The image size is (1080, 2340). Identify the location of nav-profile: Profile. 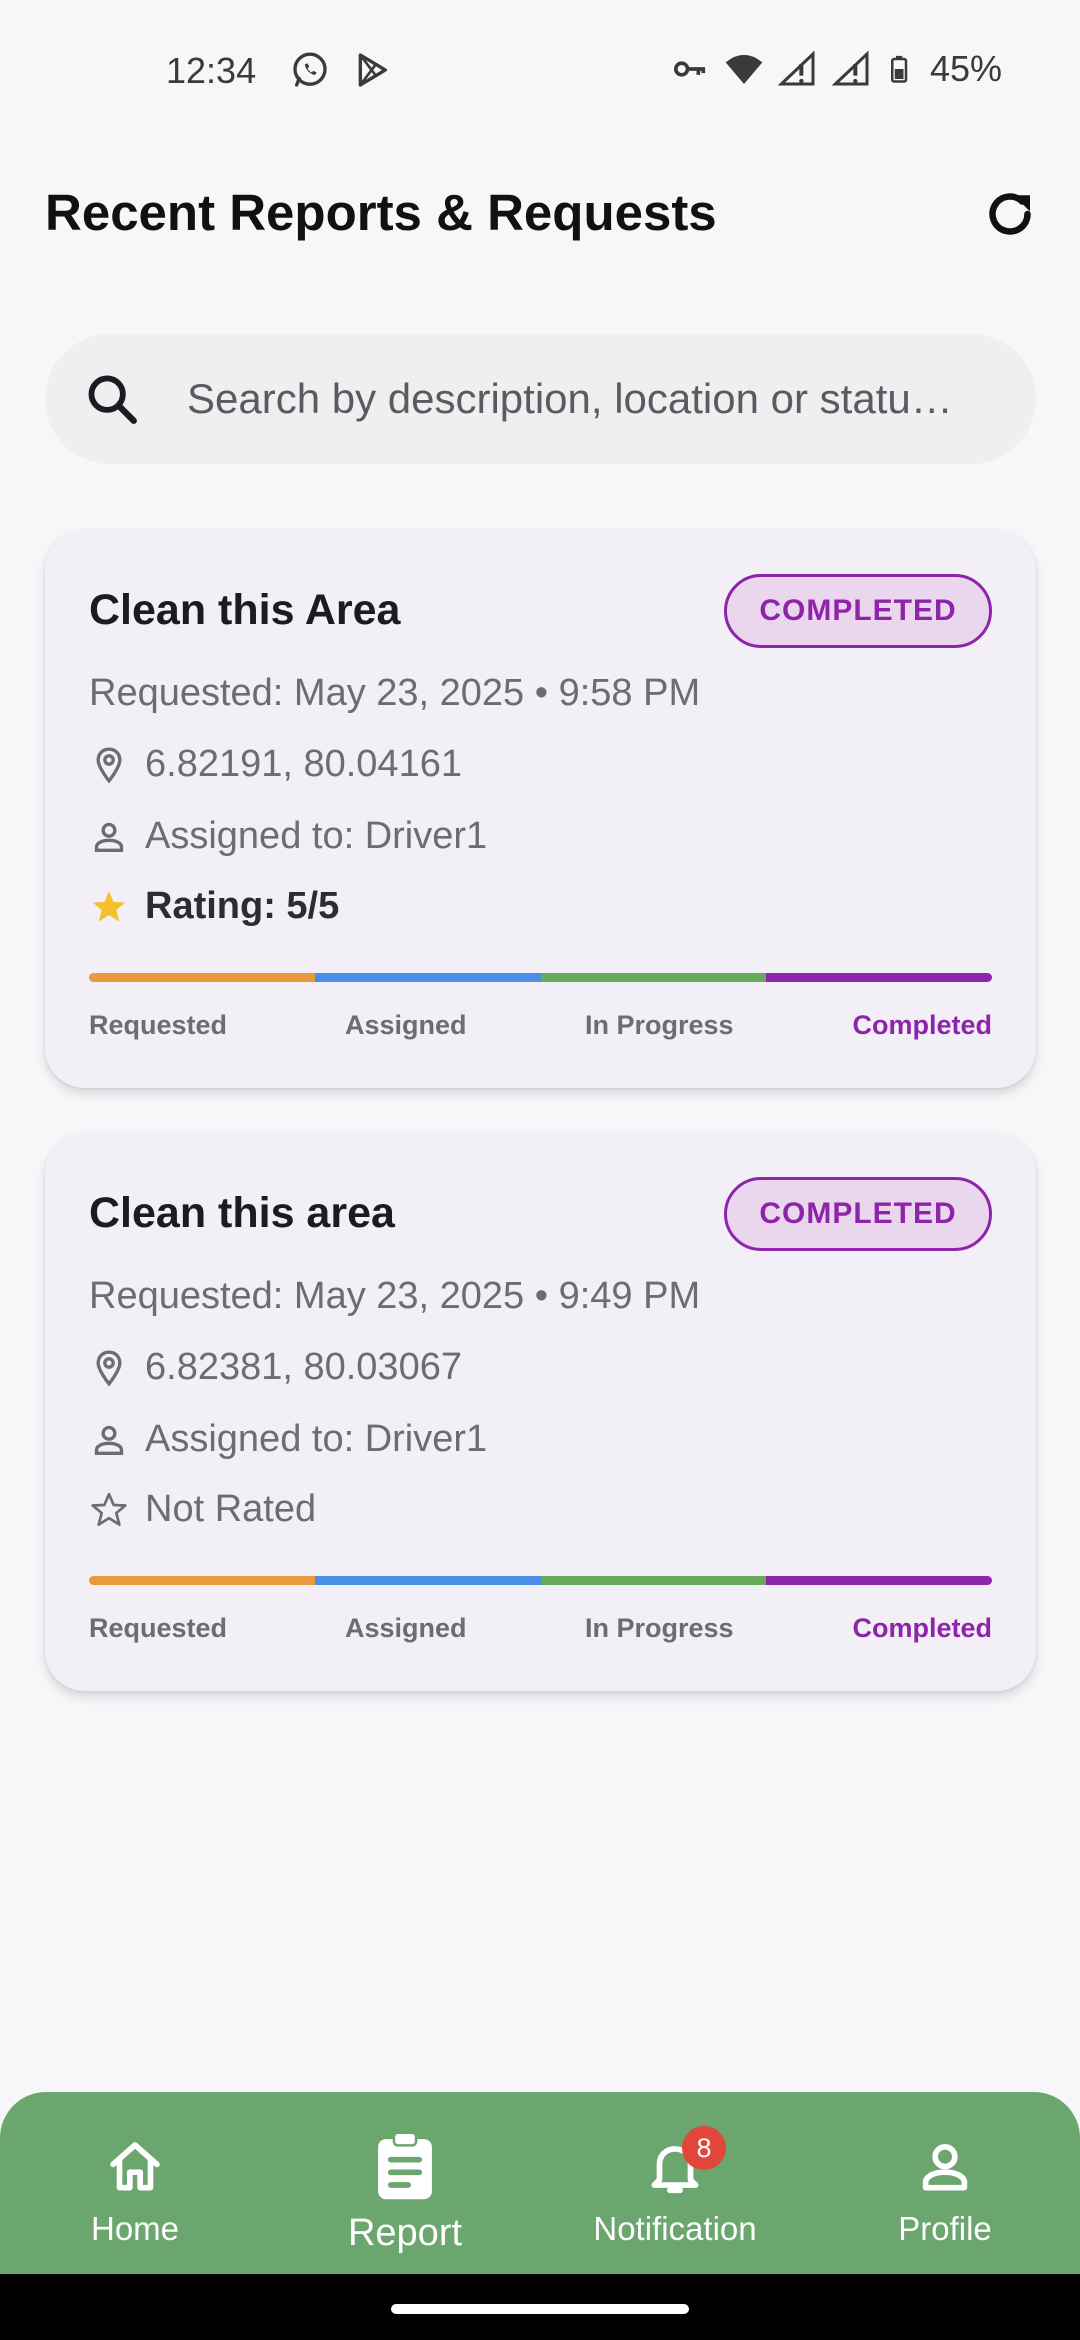
(945, 2183).